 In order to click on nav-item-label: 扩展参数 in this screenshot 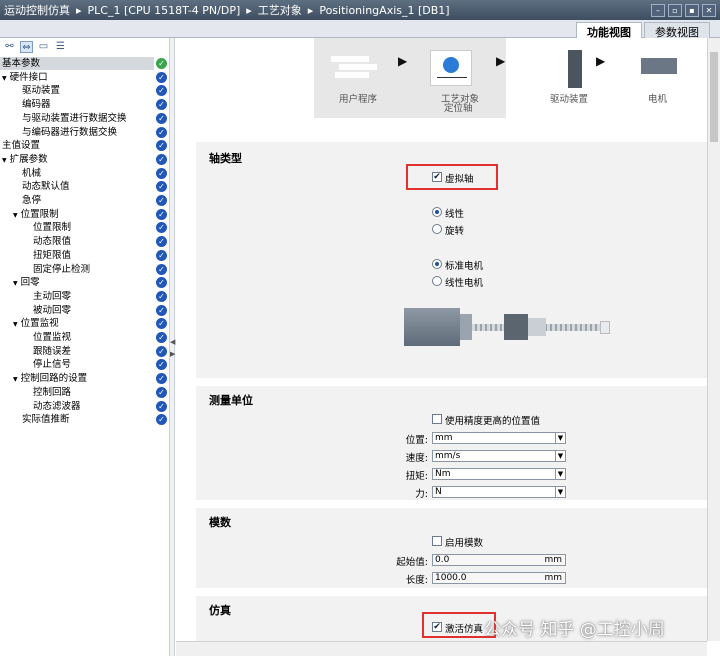, I will do `click(28, 159)`.